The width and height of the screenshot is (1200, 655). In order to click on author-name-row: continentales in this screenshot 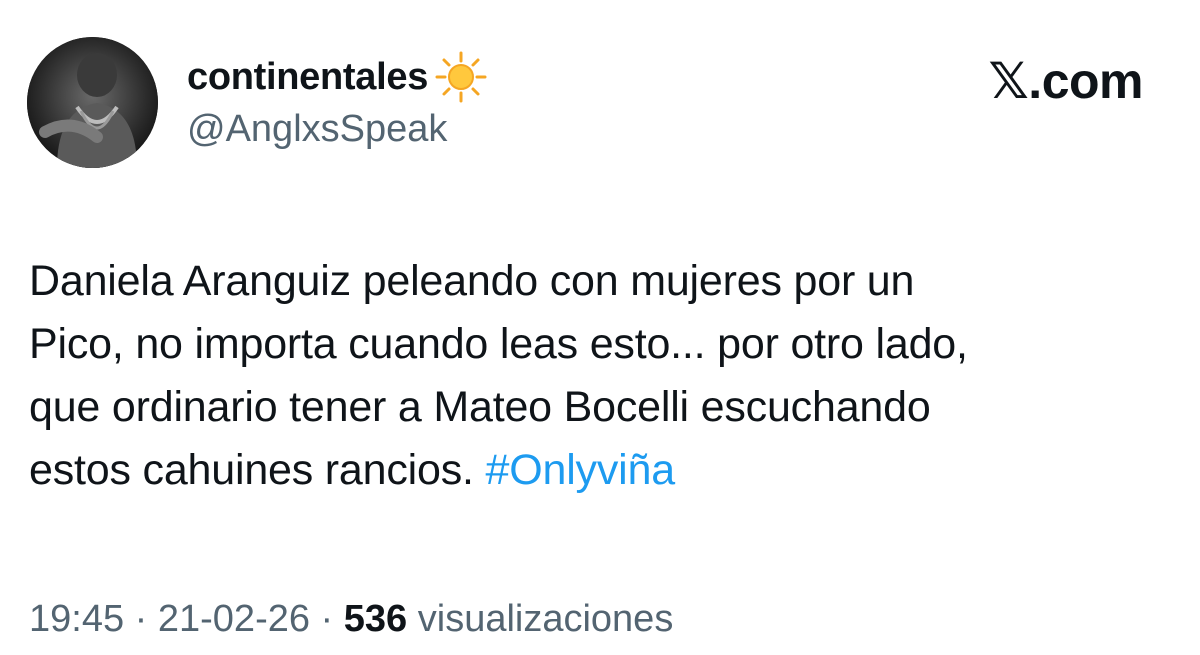, I will do `click(337, 77)`.